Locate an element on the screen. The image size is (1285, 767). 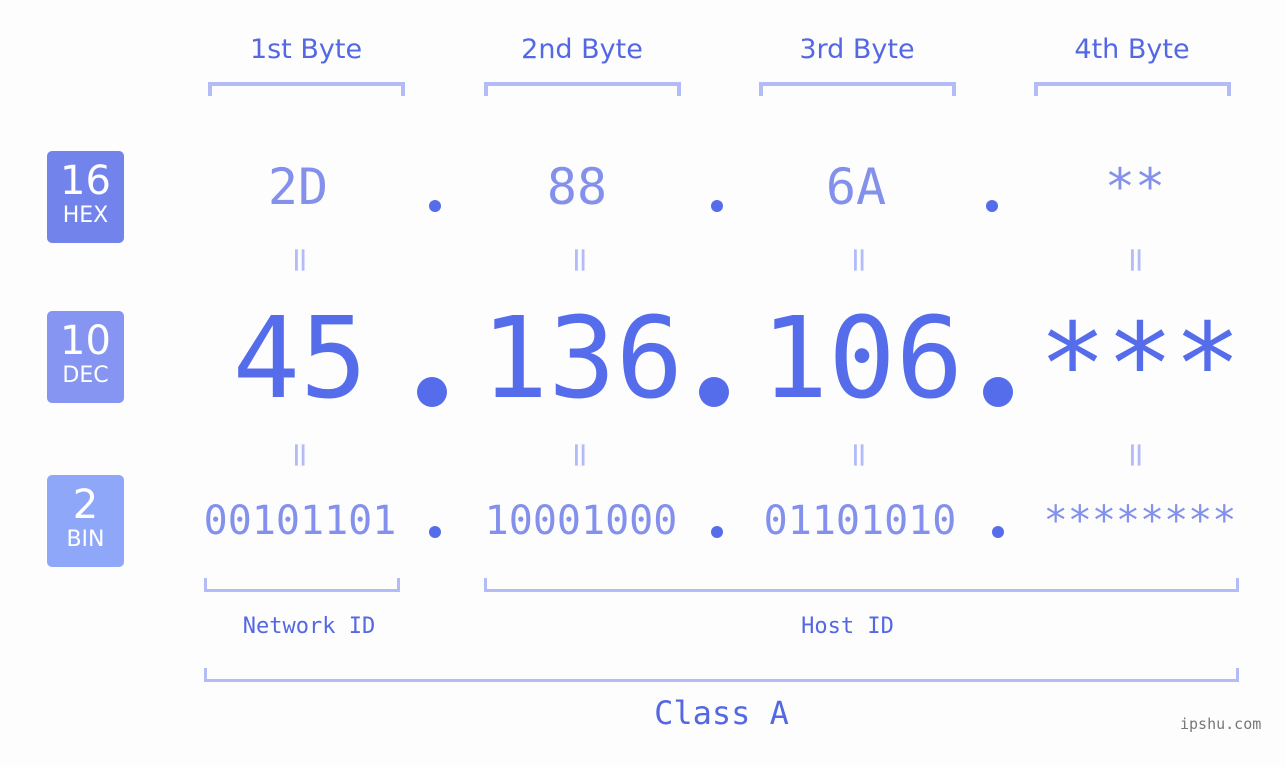
bin-byte-2: 10001000 is located at coordinates (581, 521).